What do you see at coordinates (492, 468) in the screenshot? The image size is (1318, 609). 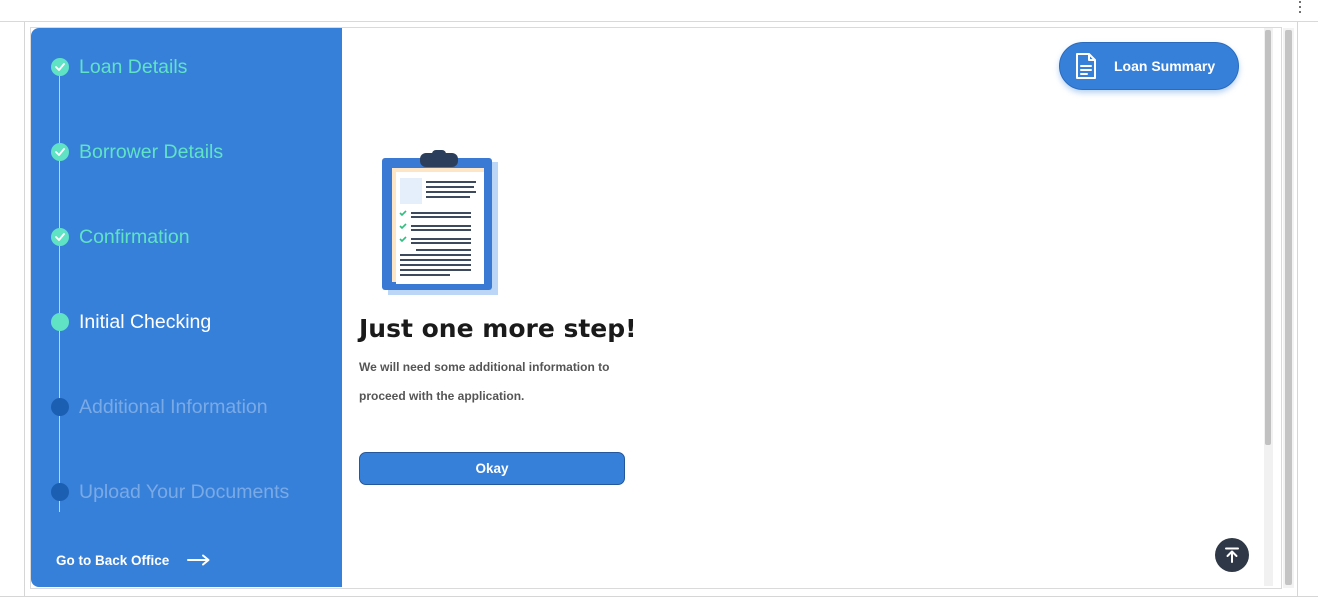 I see `okay-button: Okay` at bounding box center [492, 468].